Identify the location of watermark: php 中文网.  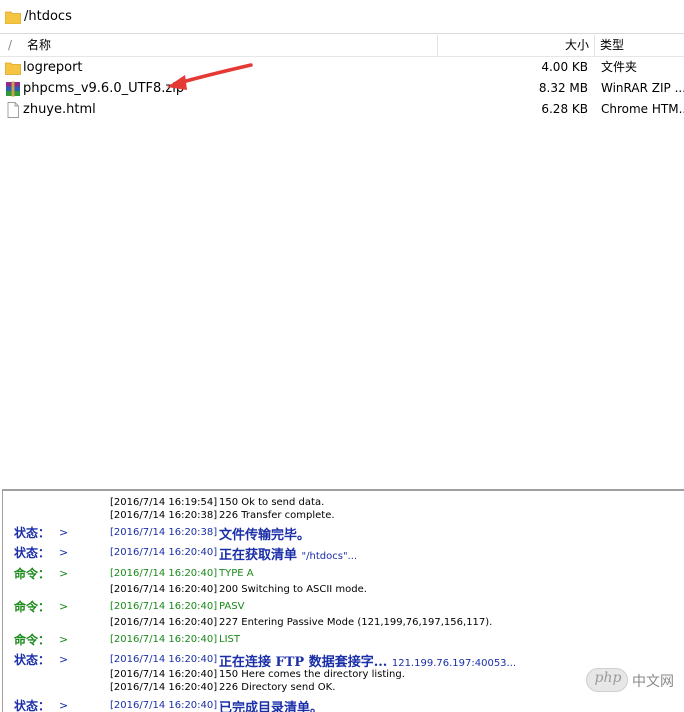
(632, 680).